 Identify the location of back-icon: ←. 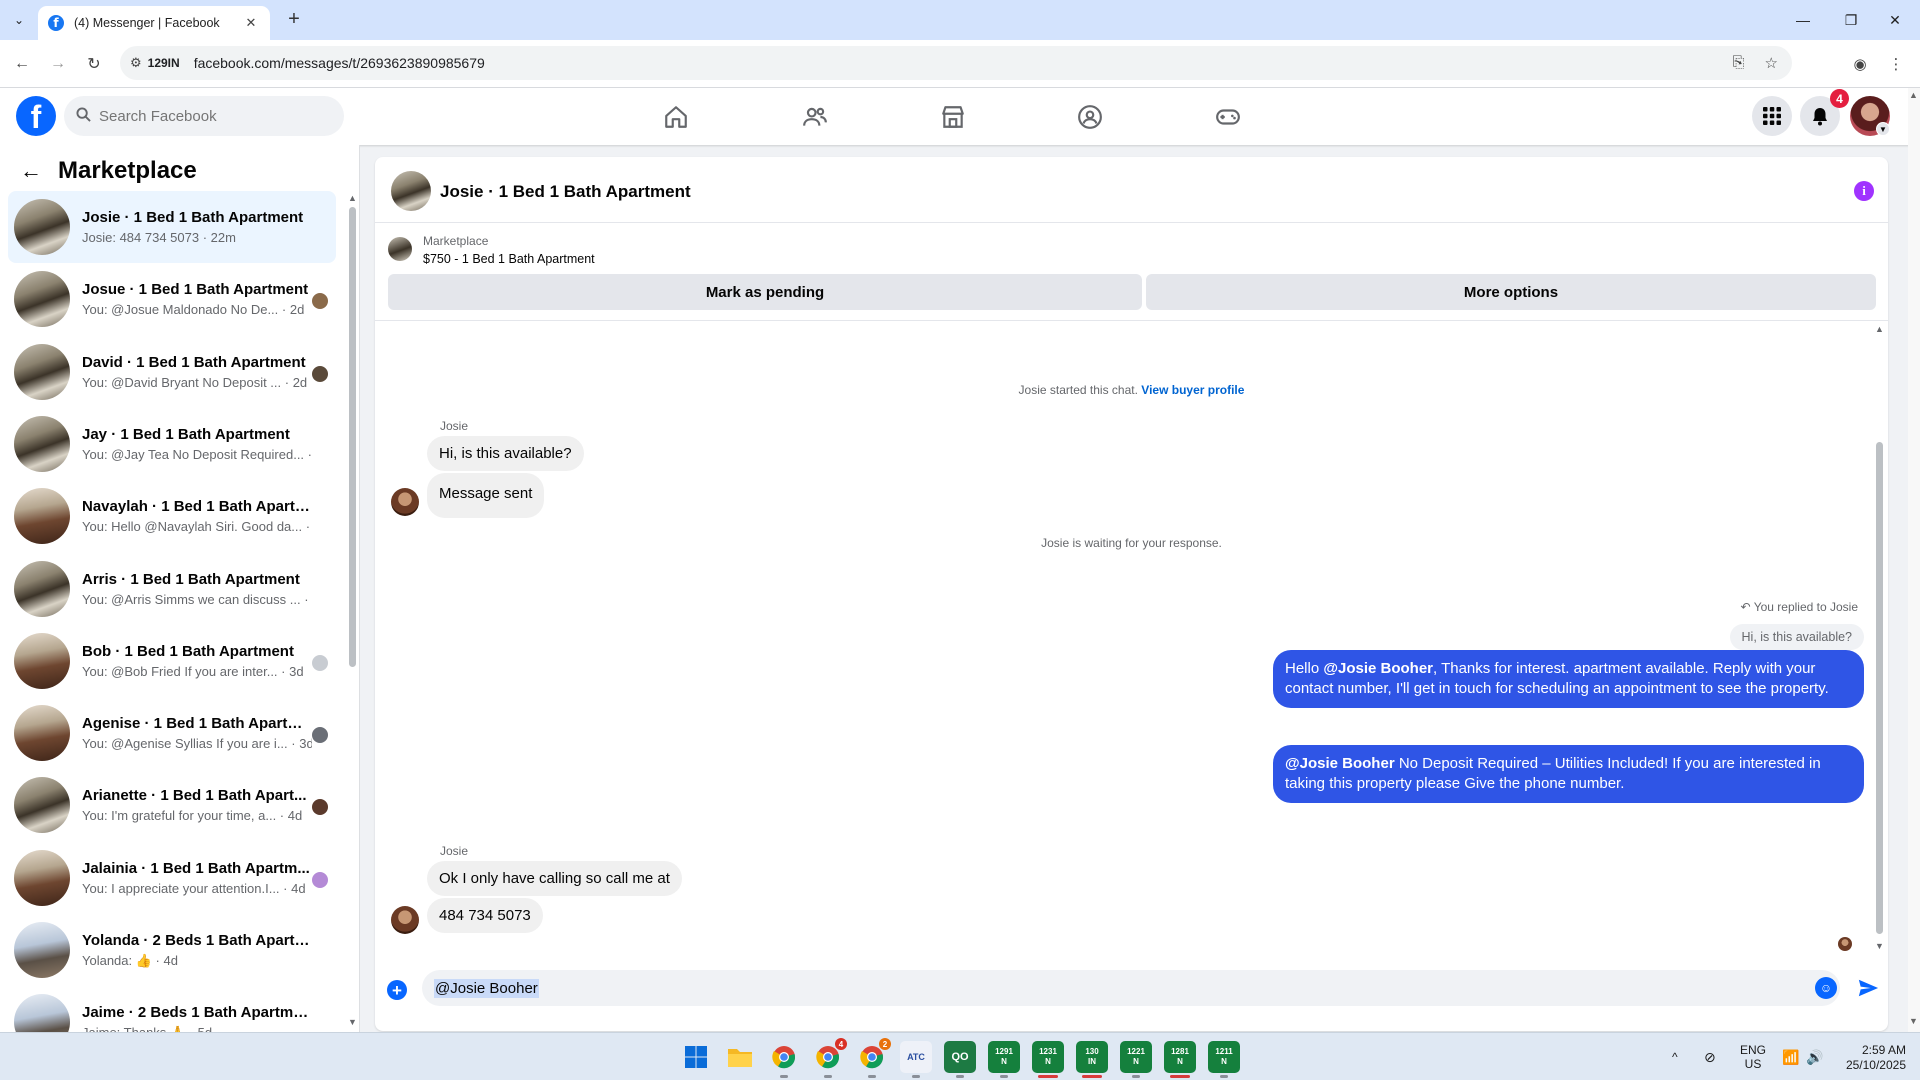
(22, 64).